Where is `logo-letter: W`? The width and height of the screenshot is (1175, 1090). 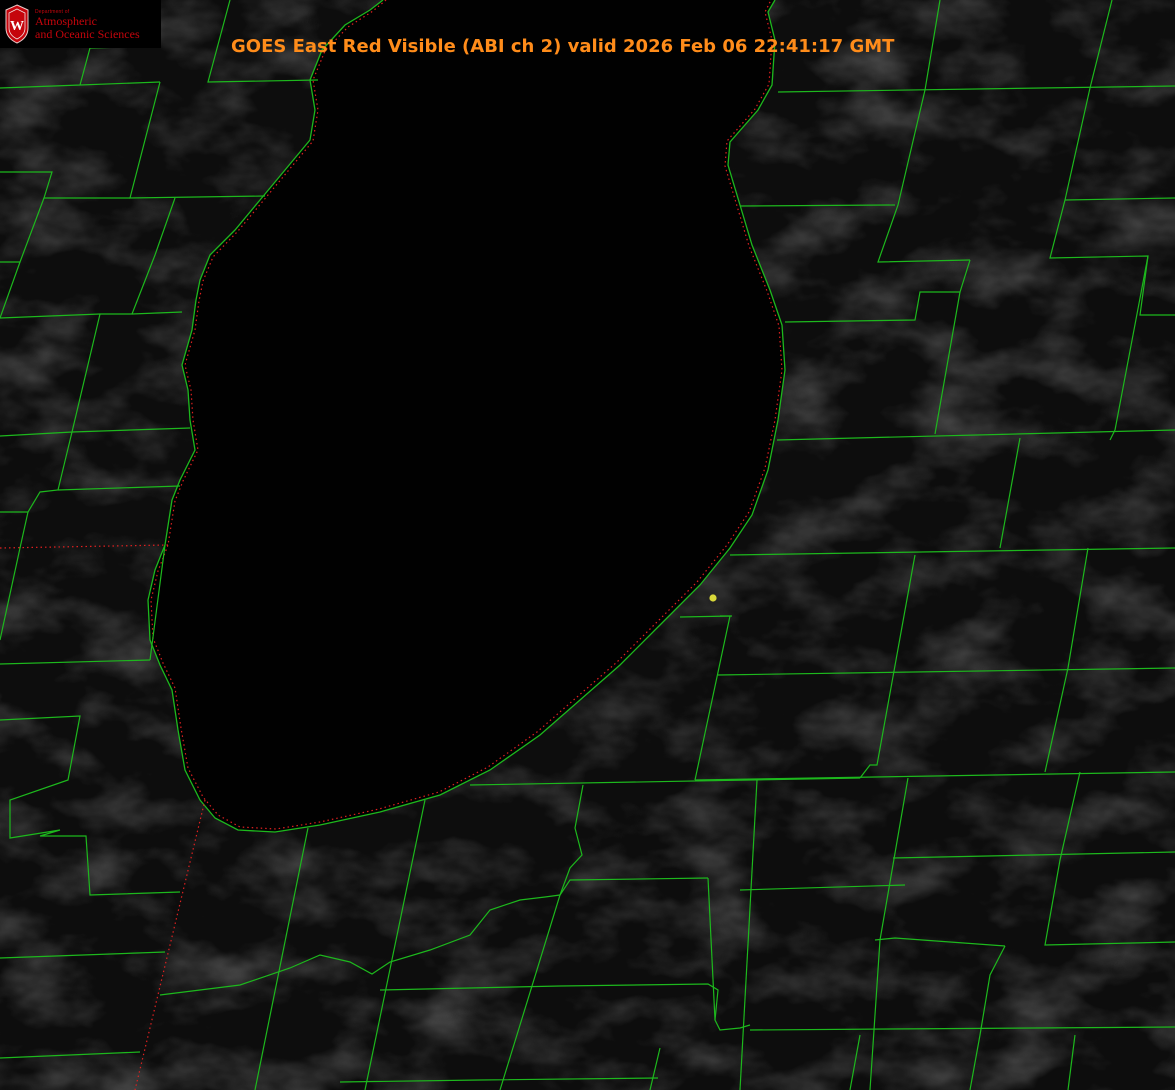 logo-letter: W is located at coordinates (17, 26).